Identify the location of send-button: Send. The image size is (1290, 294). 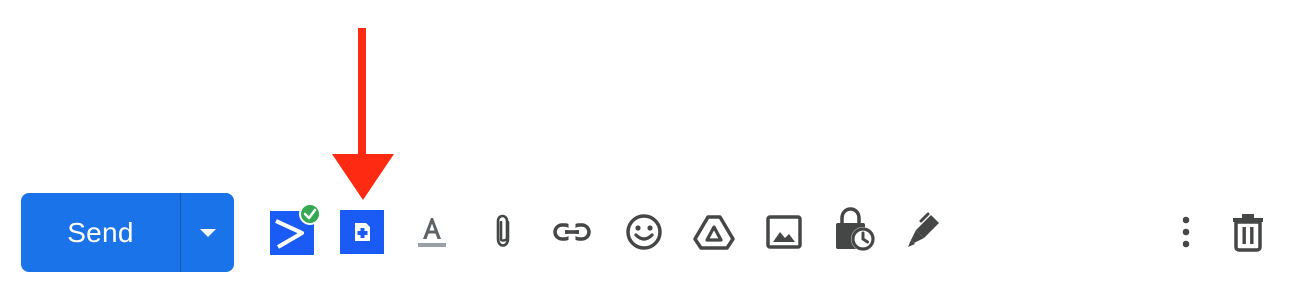
(100, 232).